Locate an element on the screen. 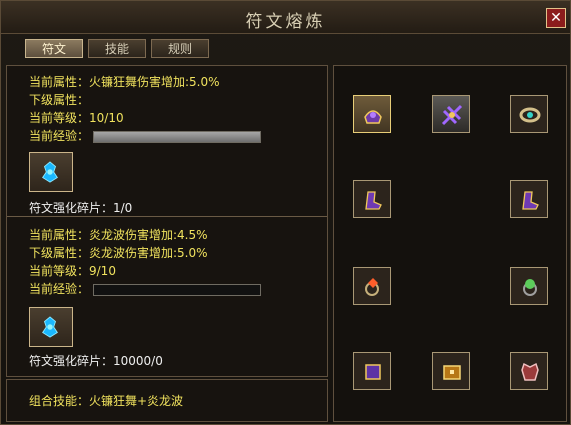 The width and height of the screenshot is (571, 425). close-icon: ✕ is located at coordinates (556, 18).